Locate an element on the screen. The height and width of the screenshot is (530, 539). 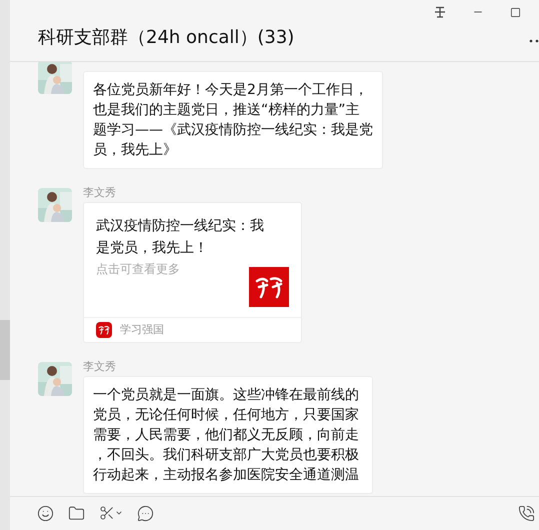
chat-icon is located at coordinates (145, 513).